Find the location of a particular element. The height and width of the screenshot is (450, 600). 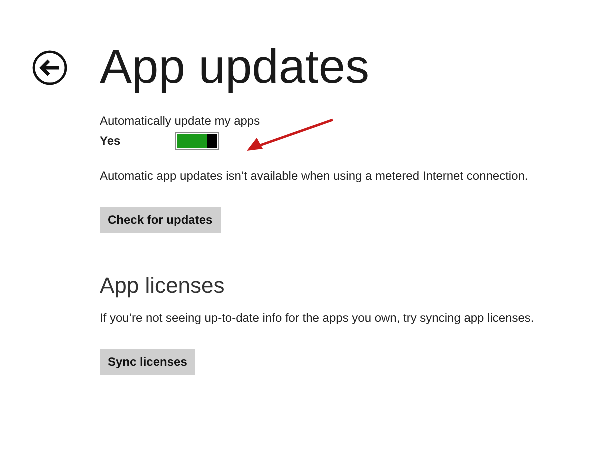

info-text: Automatic app updates isn’t available when using a metered Internet connection. is located at coordinates (315, 176).